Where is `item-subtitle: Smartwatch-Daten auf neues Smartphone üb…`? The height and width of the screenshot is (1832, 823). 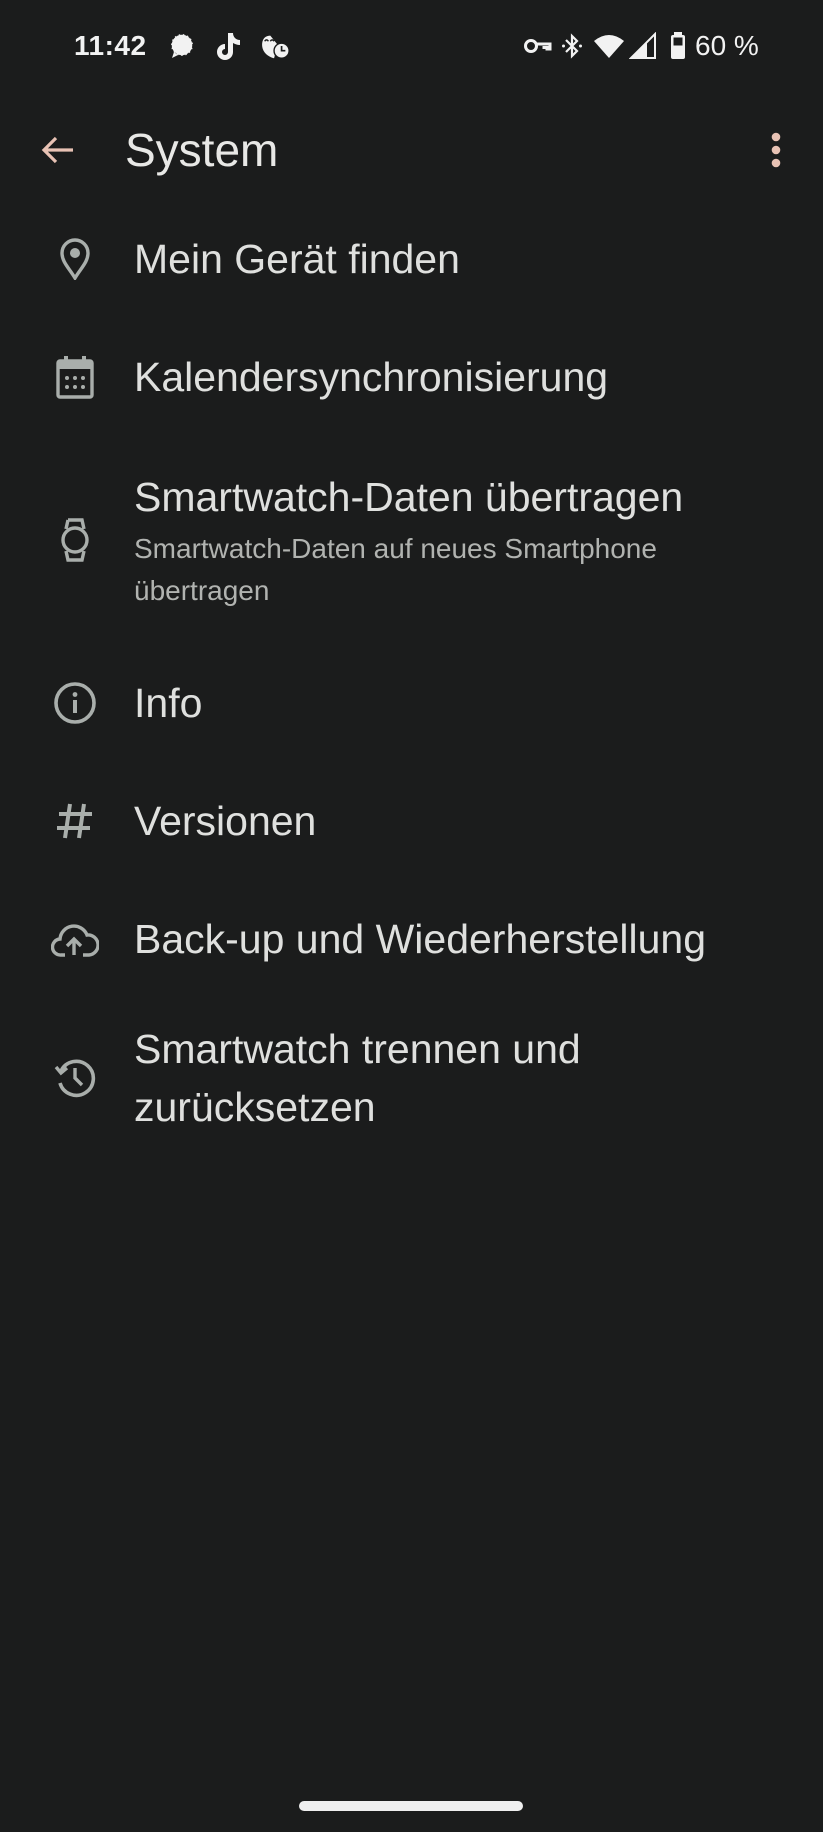
item-subtitle: Smartwatch-Daten auf neues Smartphone üb… is located at coordinates (395, 569).